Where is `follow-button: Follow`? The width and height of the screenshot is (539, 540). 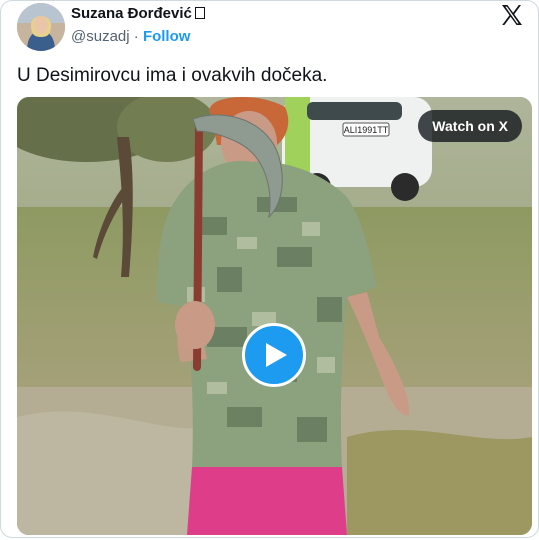
follow-button: Follow is located at coordinates (167, 36).